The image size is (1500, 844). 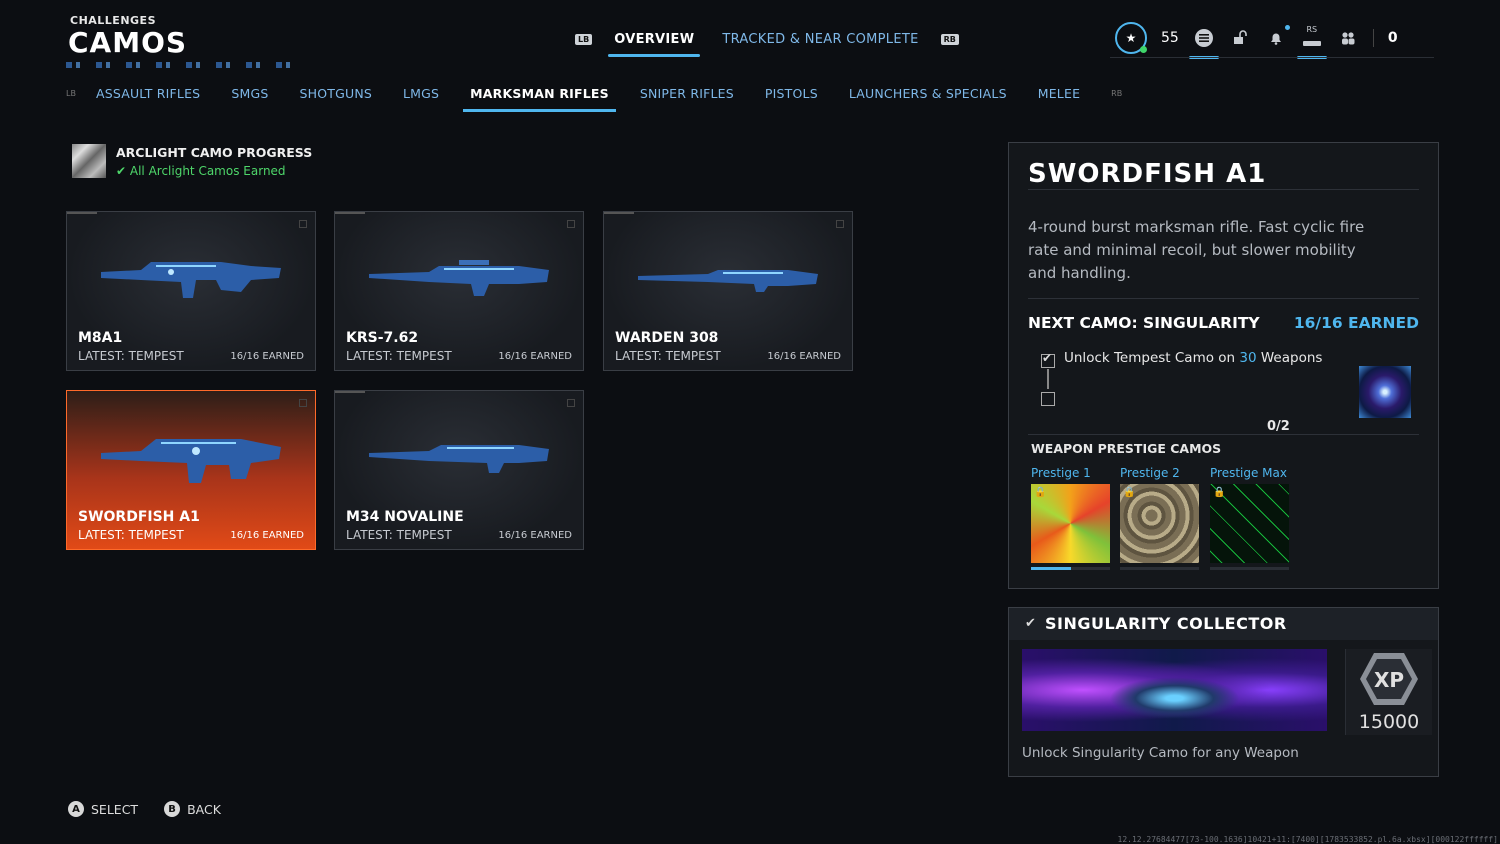 What do you see at coordinates (1061, 473) in the screenshot?
I see `prestige-label: Prestige 1` at bounding box center [1061, 473].